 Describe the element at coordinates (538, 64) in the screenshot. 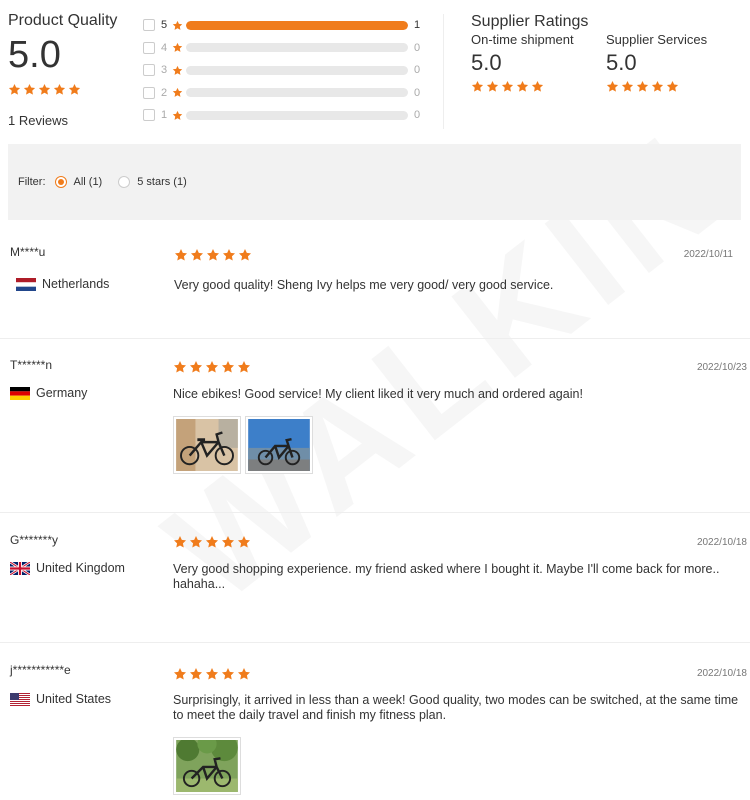

I see `supplier-rating-ontime: On-time shipment 5.0` at that location.